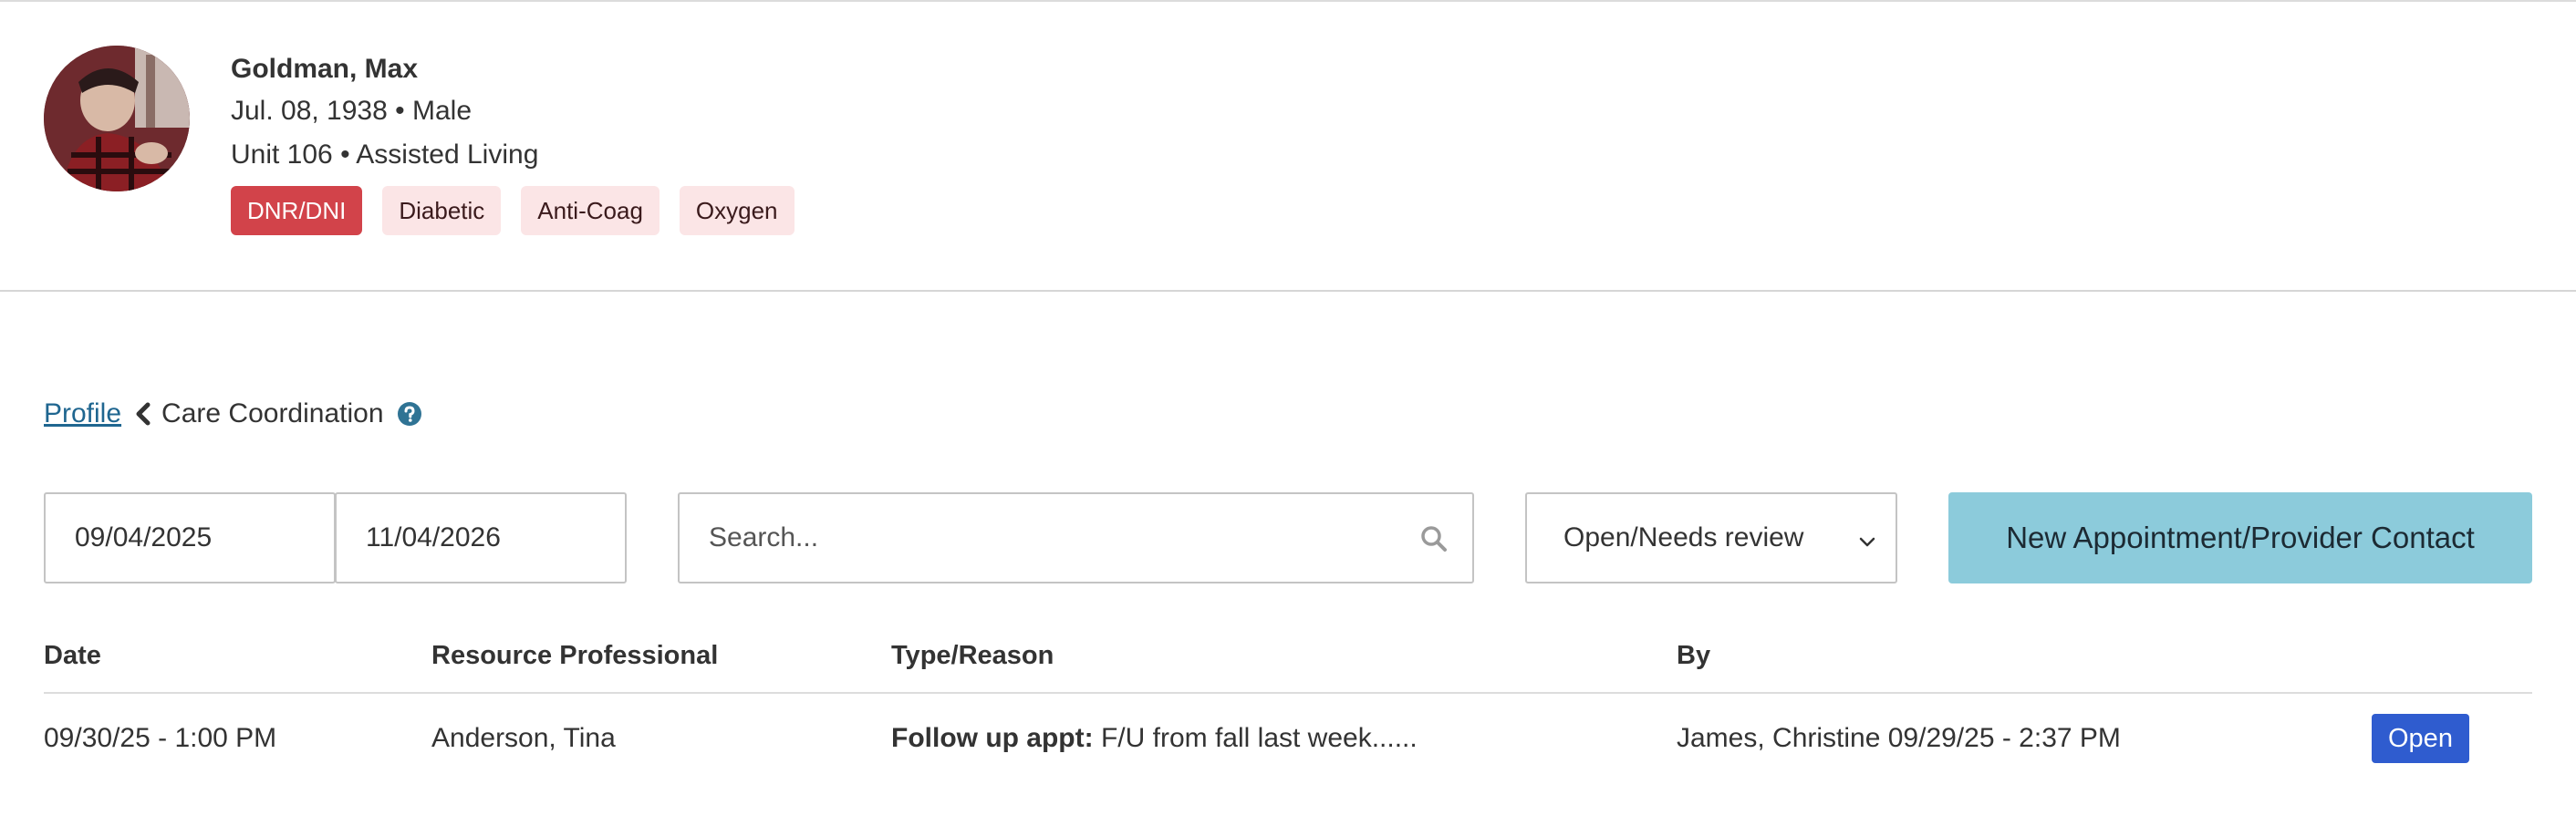 This screenshot has height=826, width=2576. I want to click on help-circle-icon, so click(409, 414).